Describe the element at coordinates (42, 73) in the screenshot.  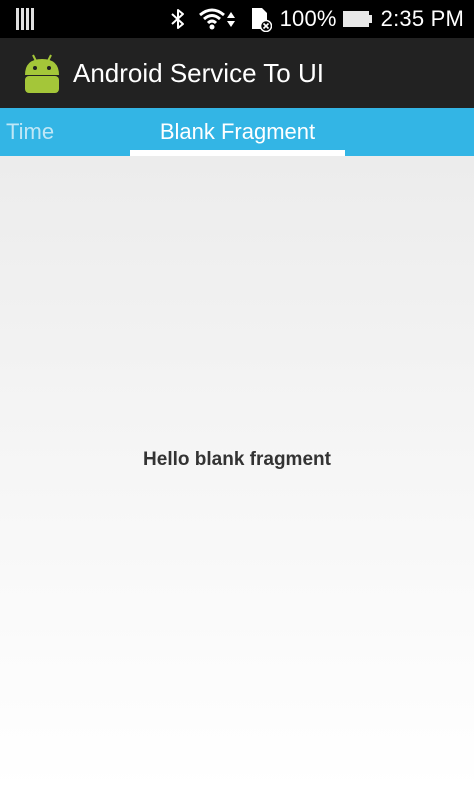
I see `android-robot-icon` at that location.